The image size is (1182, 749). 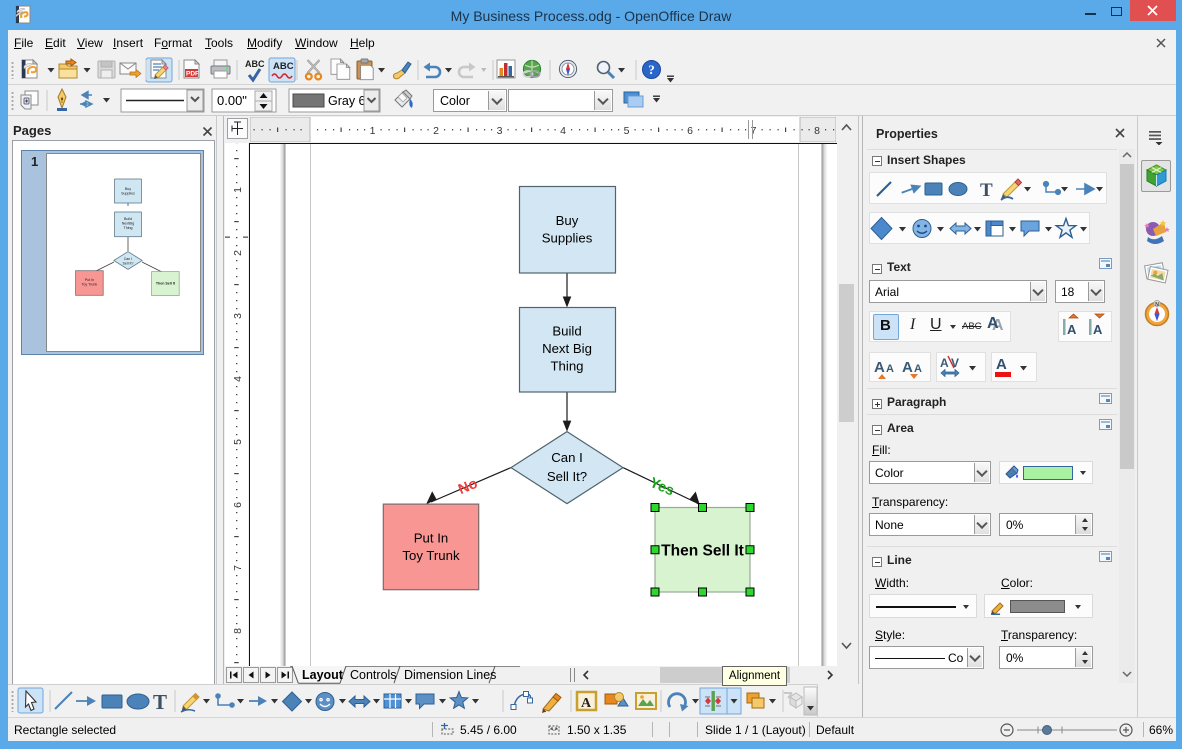 What do you see at coordinates (232, 100) in the screenshot?
I see `svg-text: 0.00"` at bounding box center [232, 100].